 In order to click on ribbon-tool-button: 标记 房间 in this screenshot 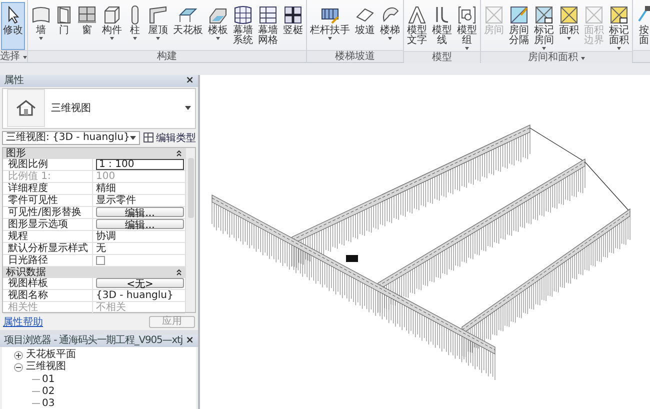, I will do `click(544, 26)`.